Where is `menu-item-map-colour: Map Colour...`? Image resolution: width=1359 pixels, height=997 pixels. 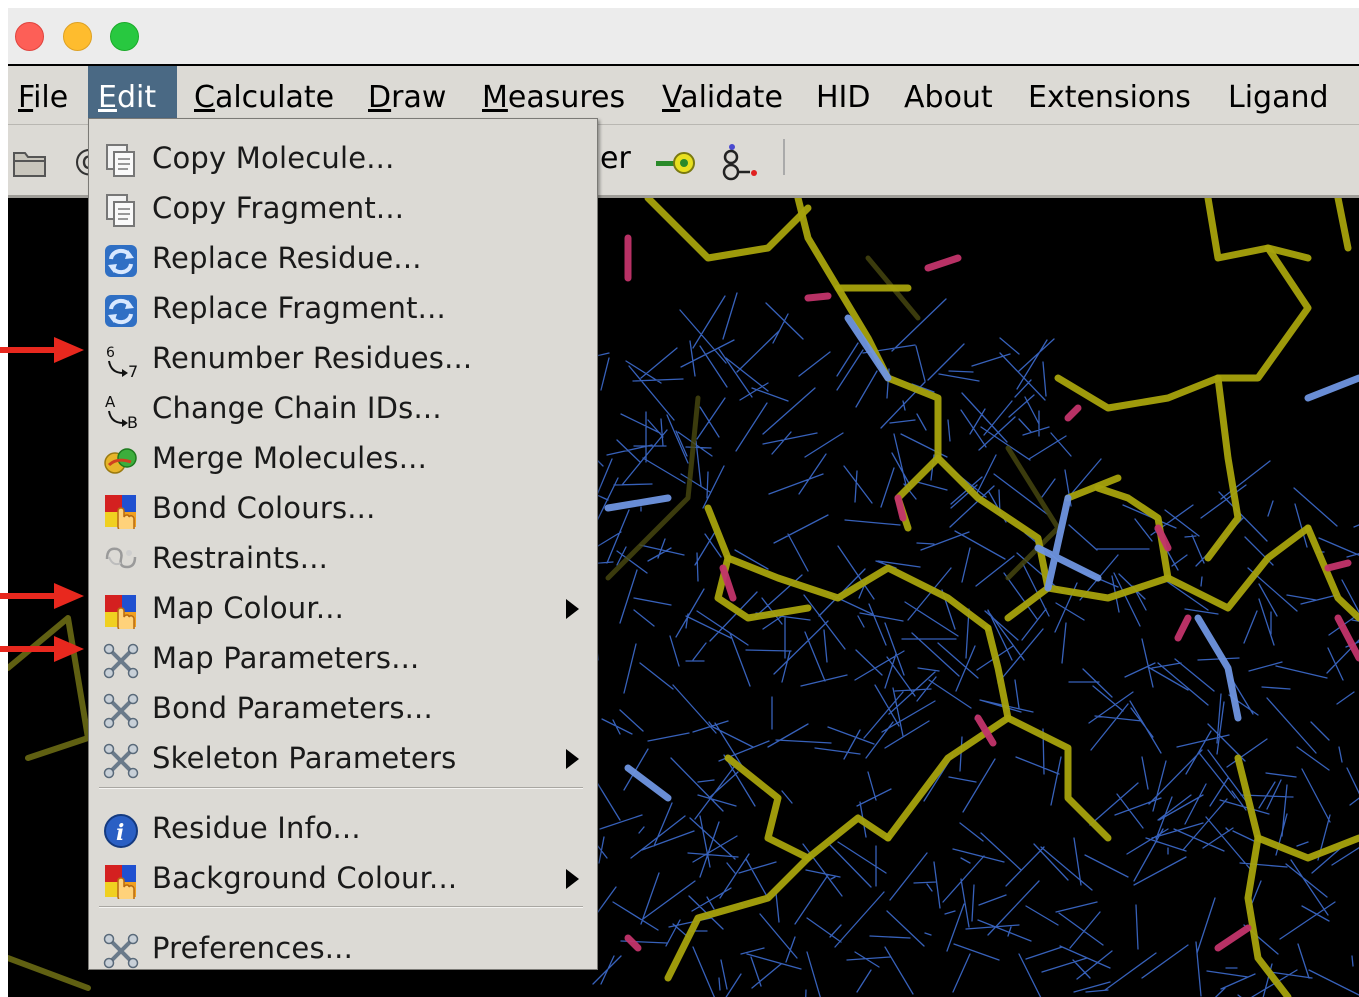
menu-item-map-colour: Map Colour... is located at coordinates (343, 609).